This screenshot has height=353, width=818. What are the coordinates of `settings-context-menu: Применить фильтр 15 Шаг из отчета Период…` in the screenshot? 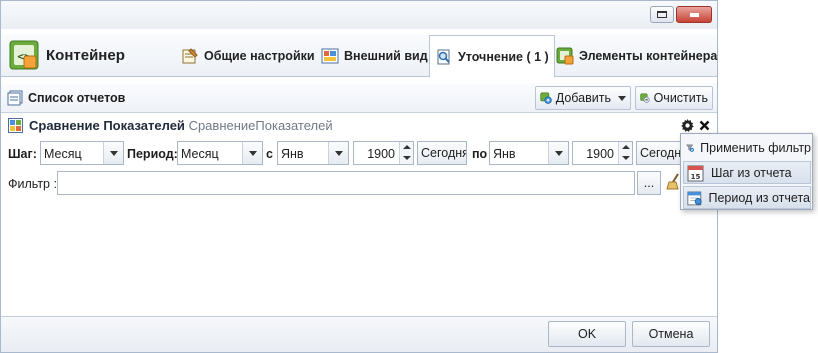 It's located at (746, 171).